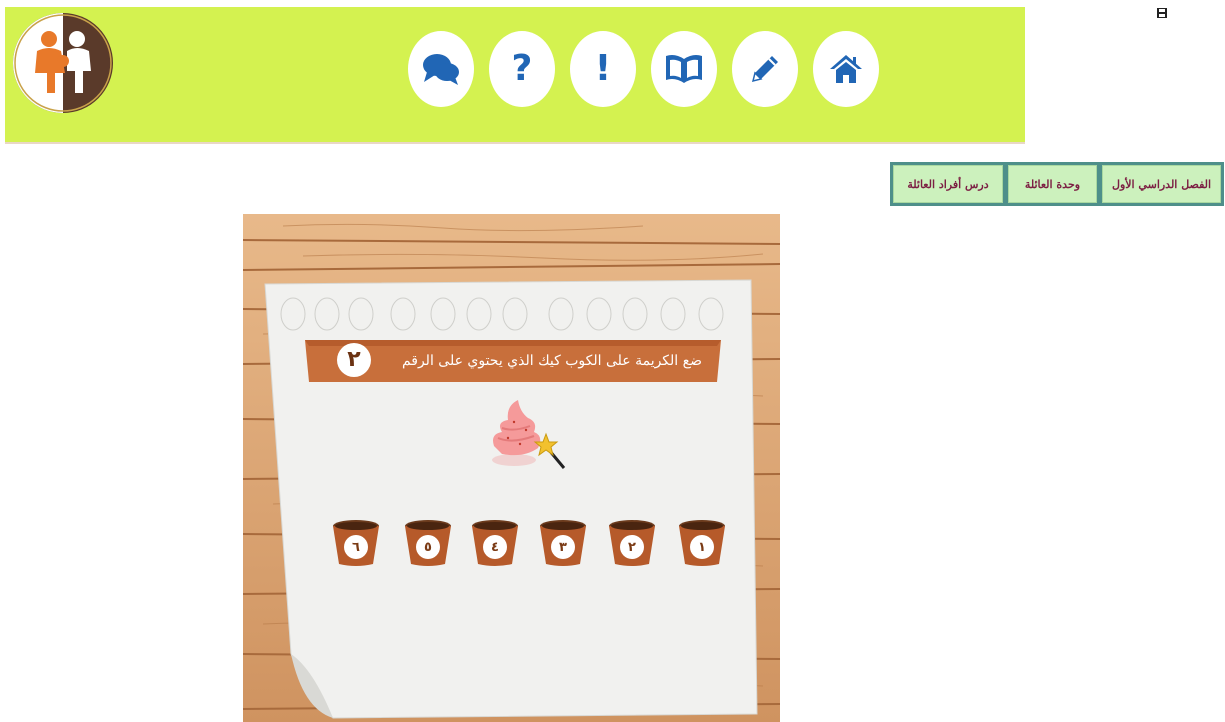 The height and width of the screenshot is (722, 1225). What do you see at coordinates (702, 547) in the screenshot?
I see `cup-label: ١` at bounding box center [702, 547].